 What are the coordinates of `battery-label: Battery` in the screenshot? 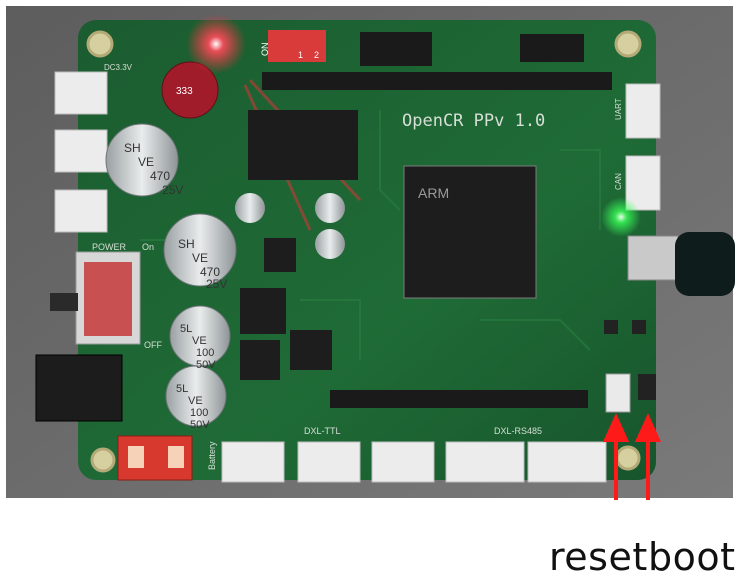 It's located at (212, 455).